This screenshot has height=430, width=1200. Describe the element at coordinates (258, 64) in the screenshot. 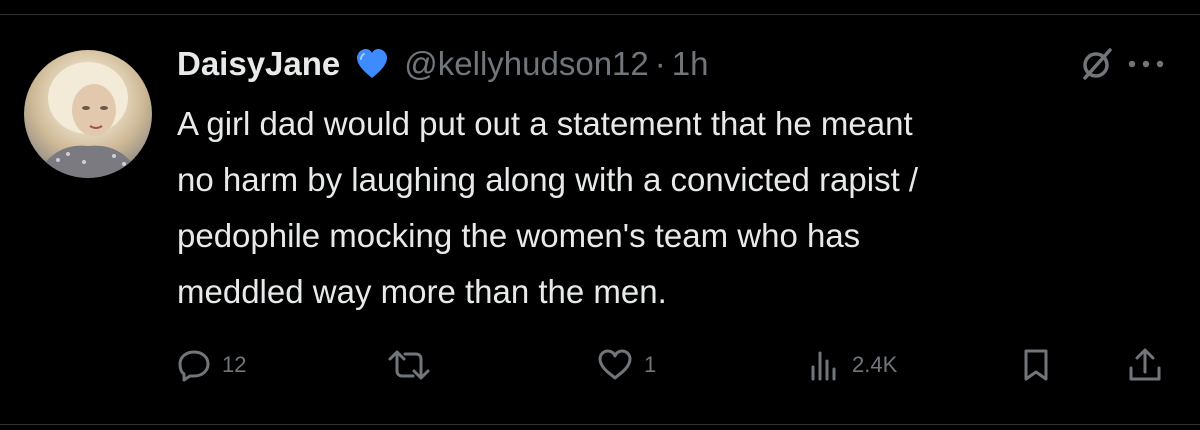

I see `author-display-name: DaisyJane` at that location.